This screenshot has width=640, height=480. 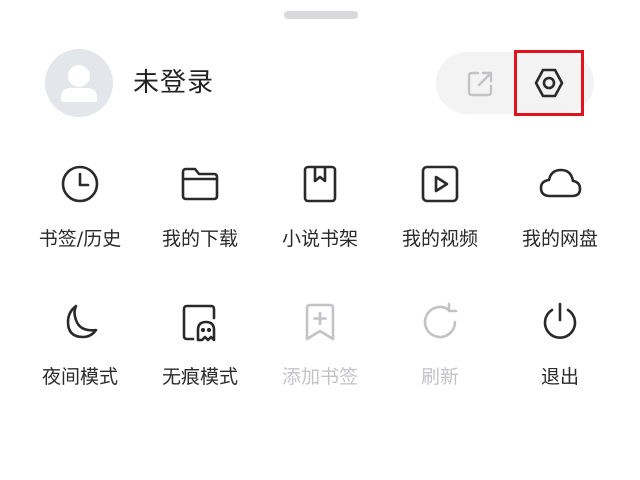 What do you see at coordinates (439, 239) in the screenshot?
I see `menu-item-label: 我的视频` at bounding box center [439, 239].